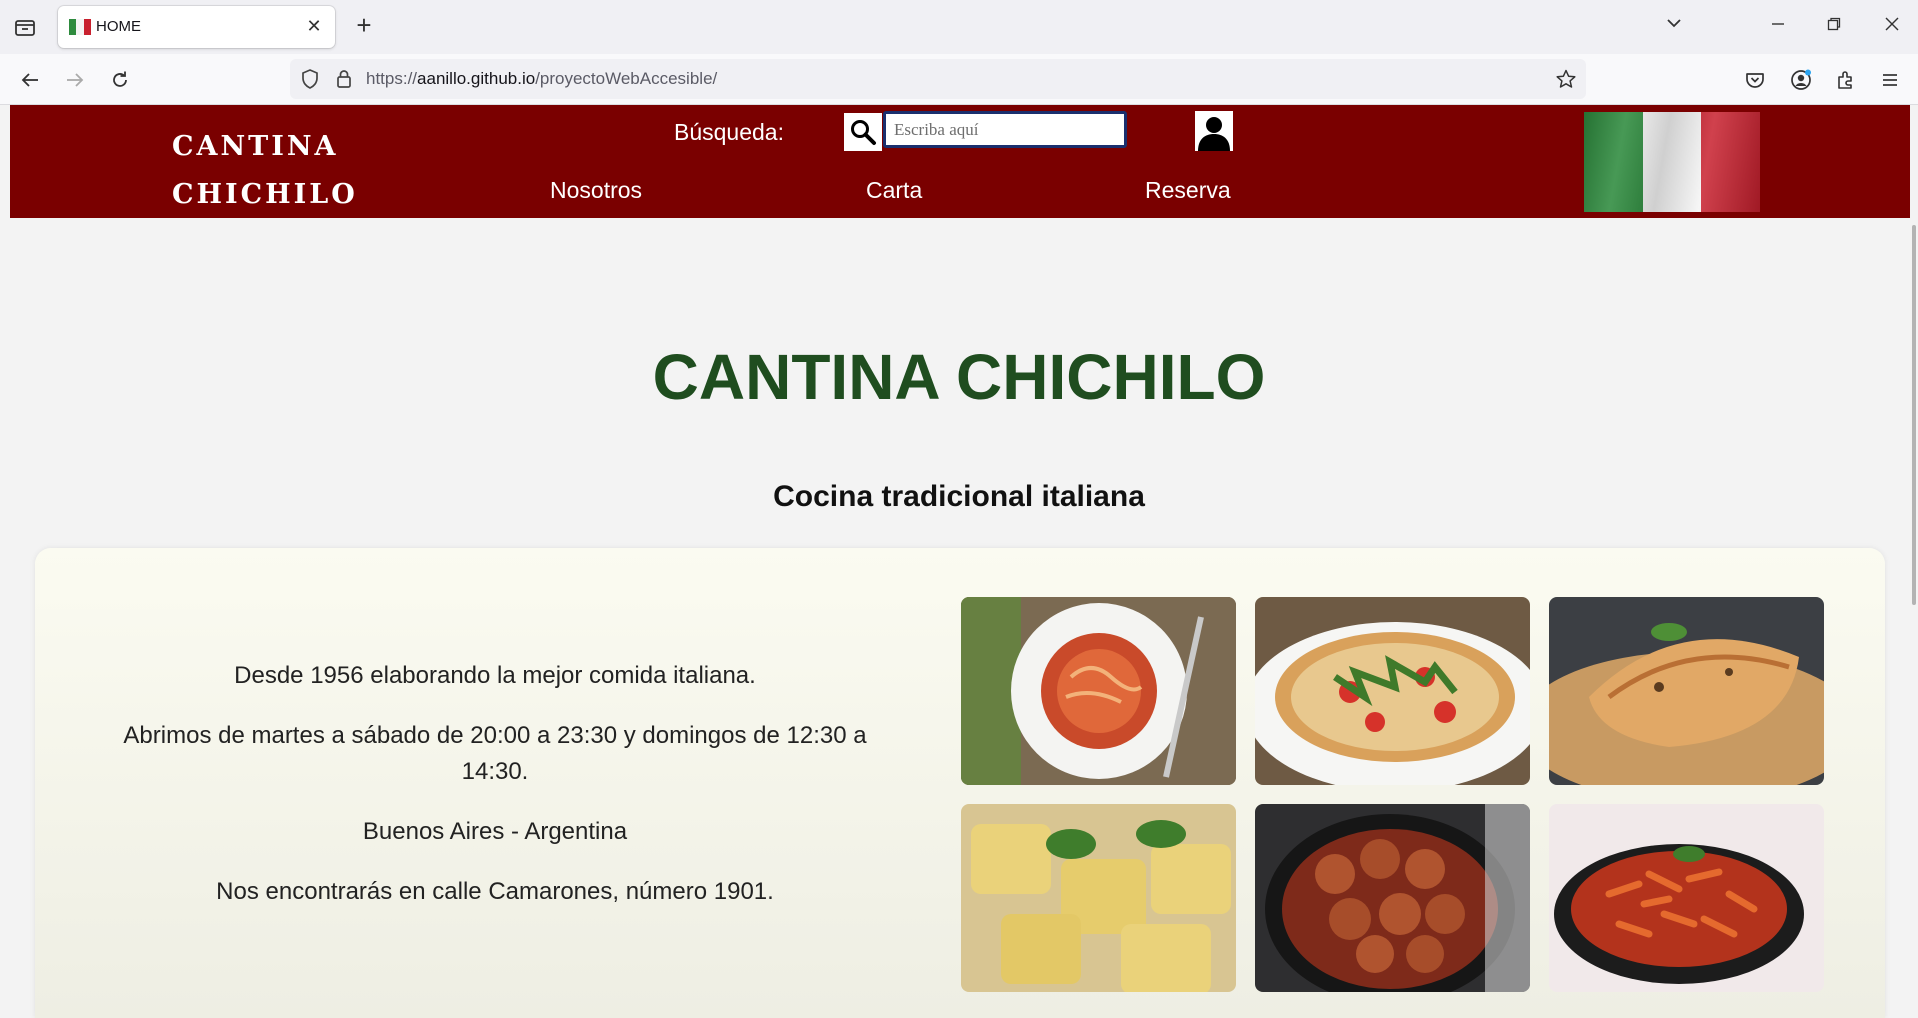 The width and height of the screenshot is (1918, 1018). Describe the element at coordinates (1686, 691) in the screenshot. I see `calzone-photo` at that location.